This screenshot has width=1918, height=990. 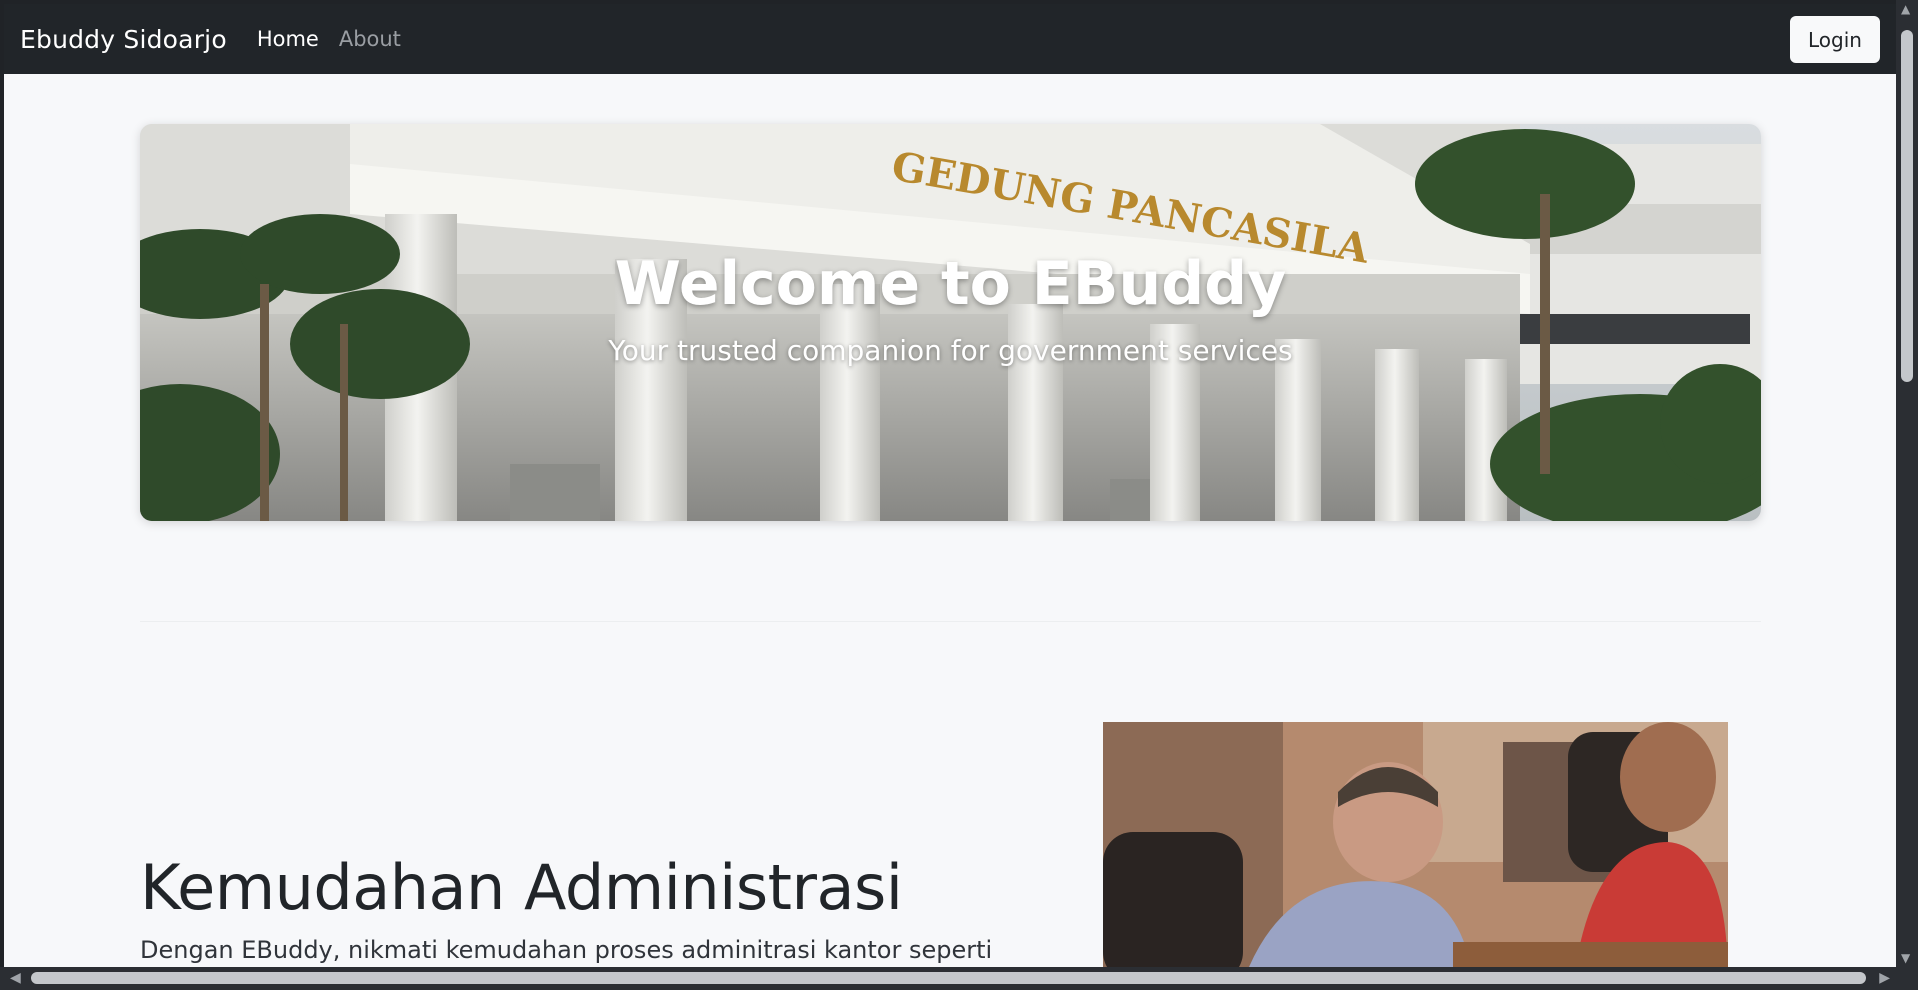 What do you see at coordinates (1905, 958) in the screenshot?
I see `scroll-down-arrow-icon: ▼` at bounding box center [1905, 958].